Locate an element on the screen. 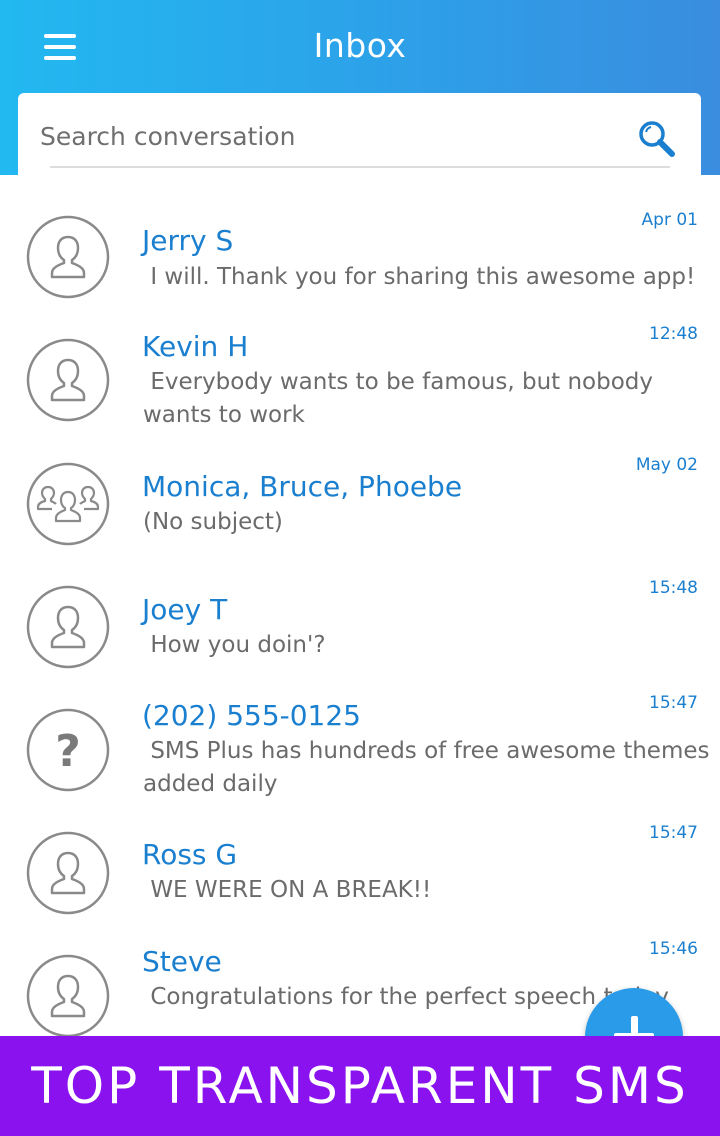  message-date: May 02 is located at coordinates (666, 465).